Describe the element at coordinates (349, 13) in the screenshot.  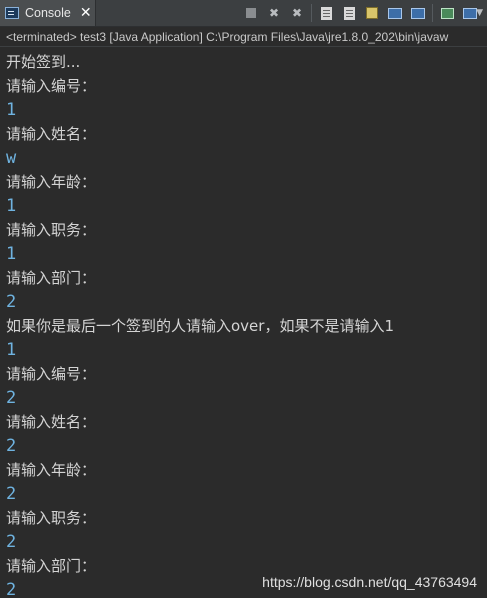
I see `word-wrap-icon` at that location.